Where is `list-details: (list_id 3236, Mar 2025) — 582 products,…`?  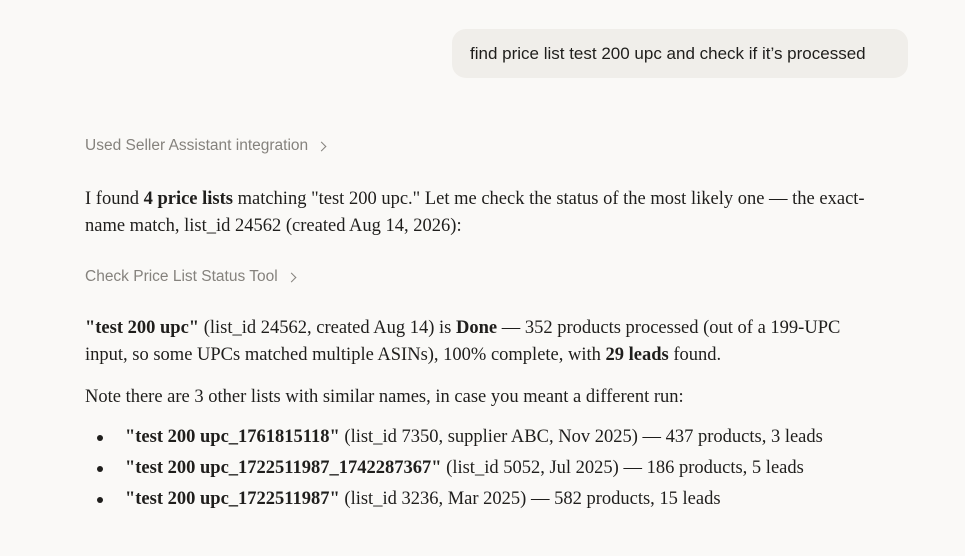 list-details: (list_id 3236, Mar 2025) — 582 products,… is located at coordinates (530, 499).